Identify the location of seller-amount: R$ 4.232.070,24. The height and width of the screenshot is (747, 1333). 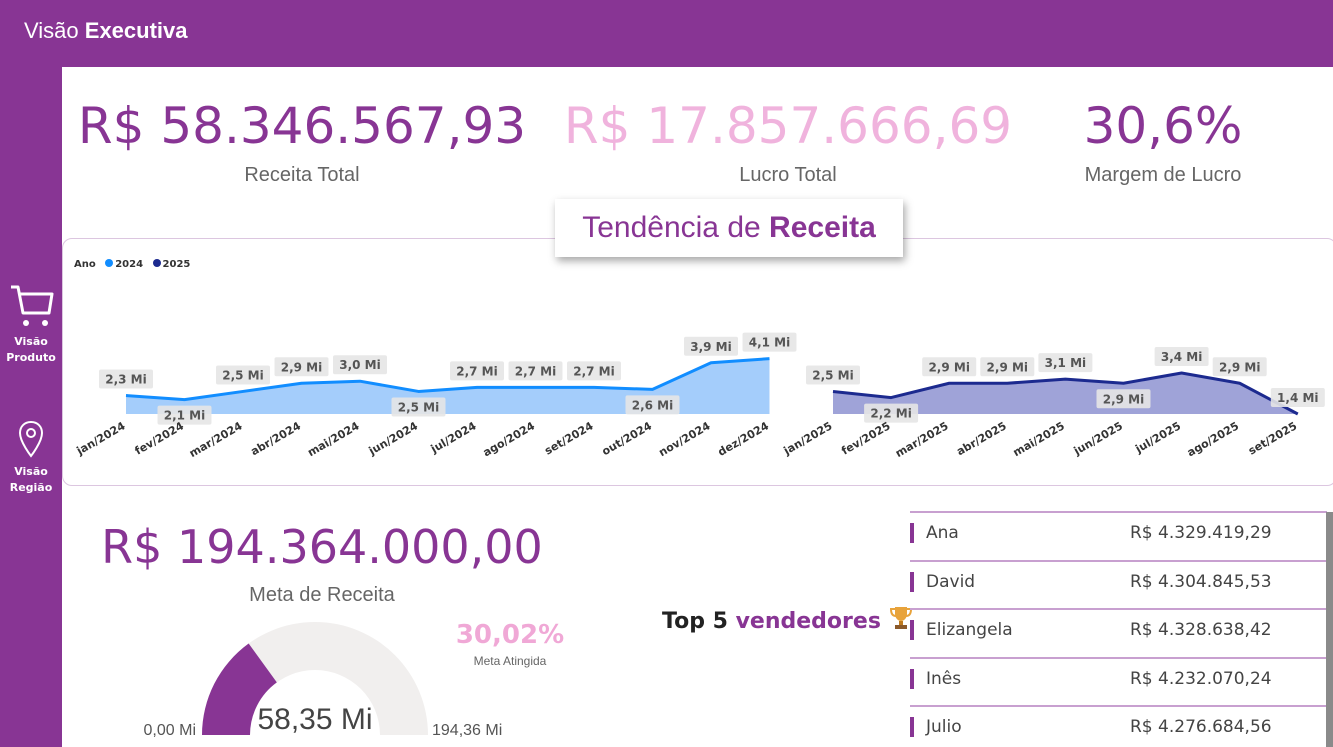
(1201, 678).